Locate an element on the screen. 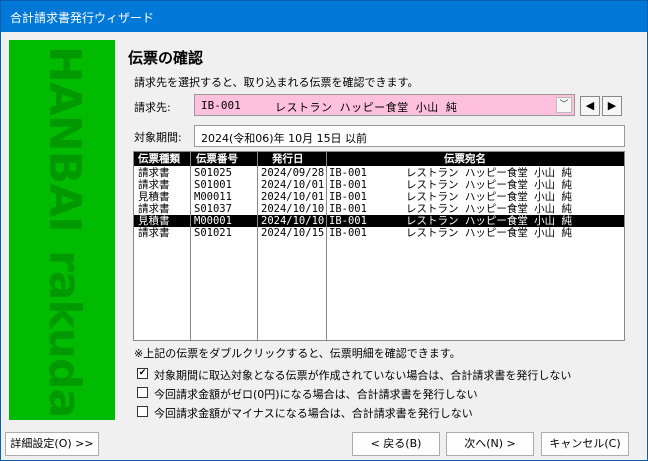  grid-note: ※上記の伝票をダブルクリックすると、伝票明細を確認できます。 is located at coordinates (297, 353).